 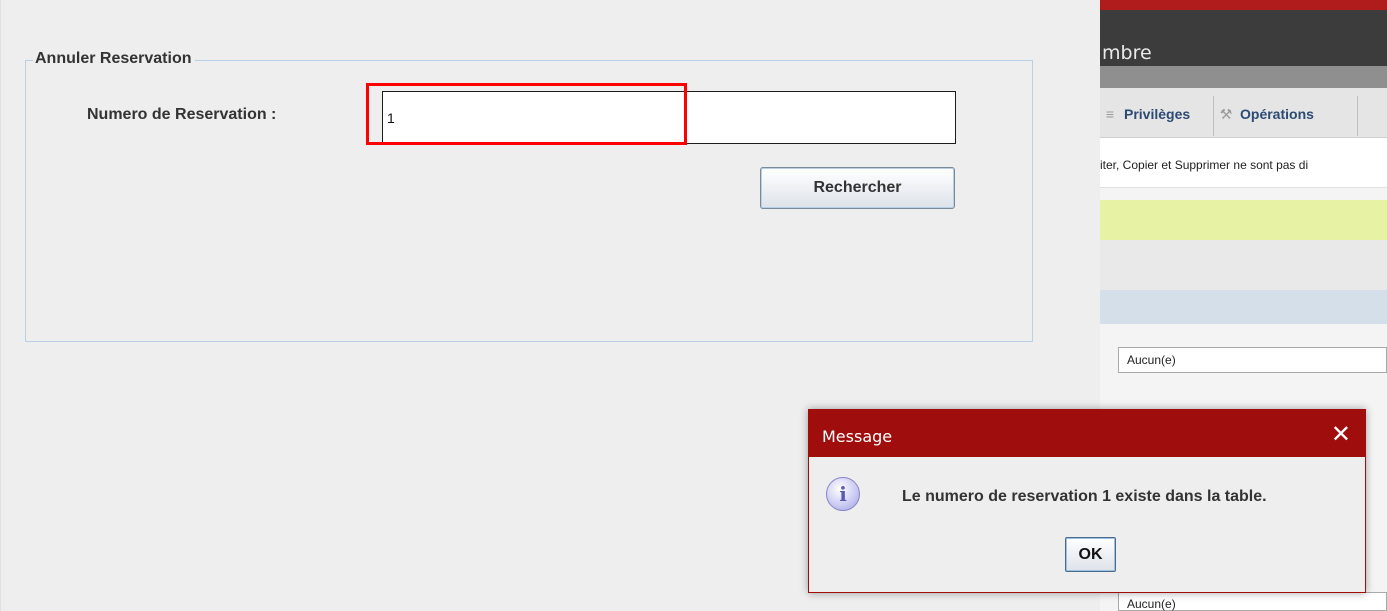 What do you see at coordinates (857, 188) in the screenshot?
I see `search-button: Rechercher` at bounding box center [857, 188].